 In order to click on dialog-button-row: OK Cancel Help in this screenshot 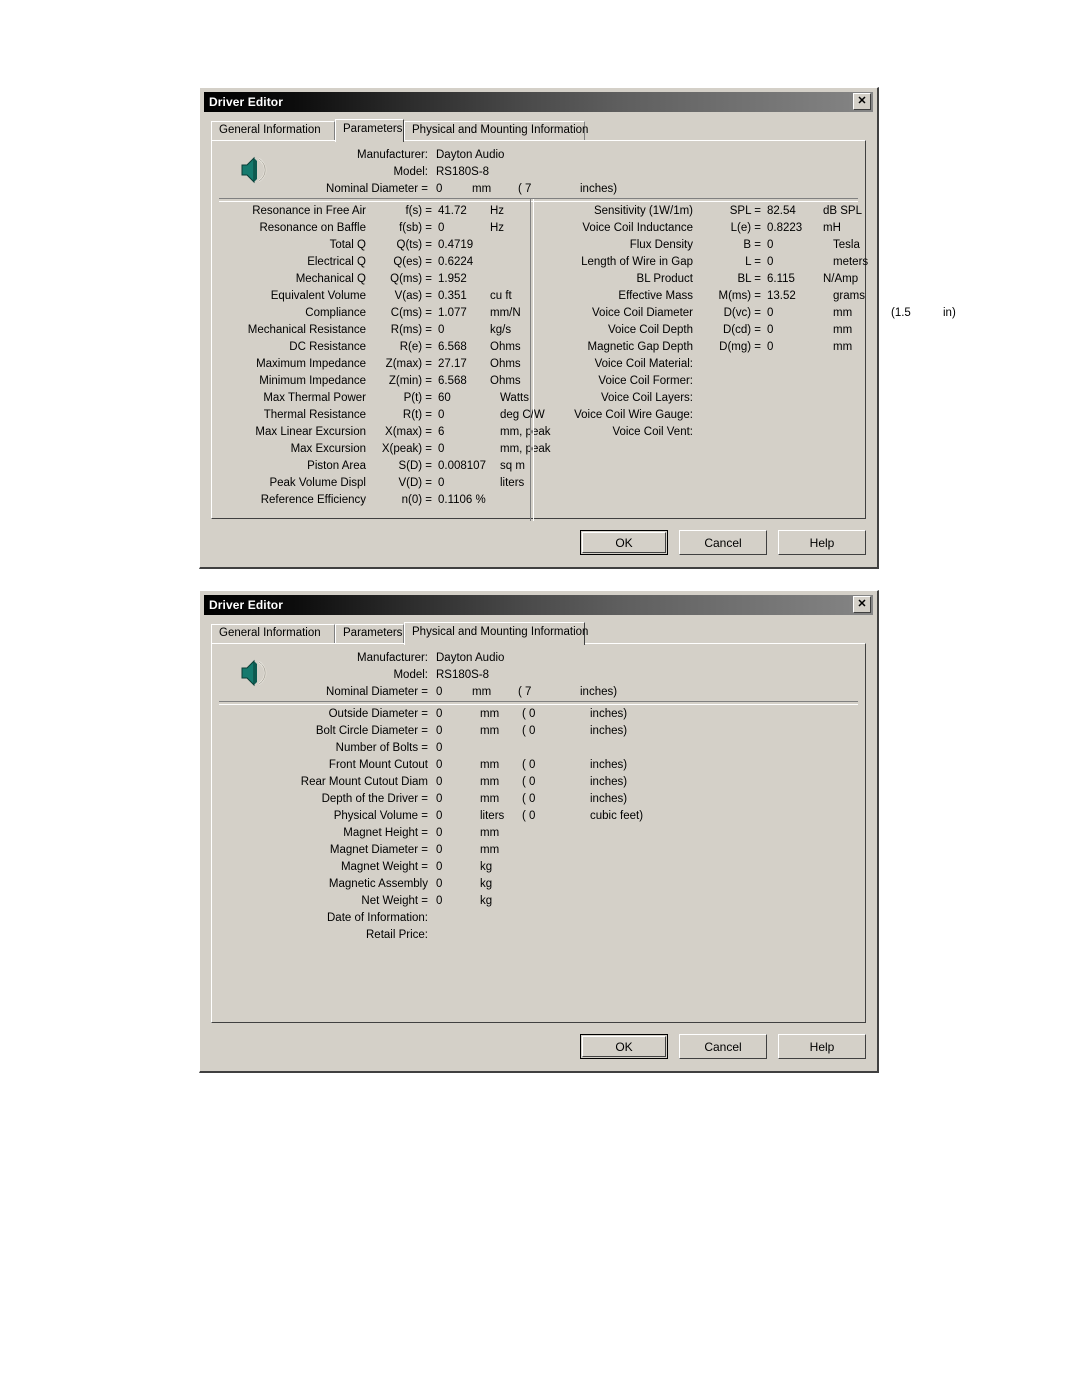, I will do `click(723, 542)`.